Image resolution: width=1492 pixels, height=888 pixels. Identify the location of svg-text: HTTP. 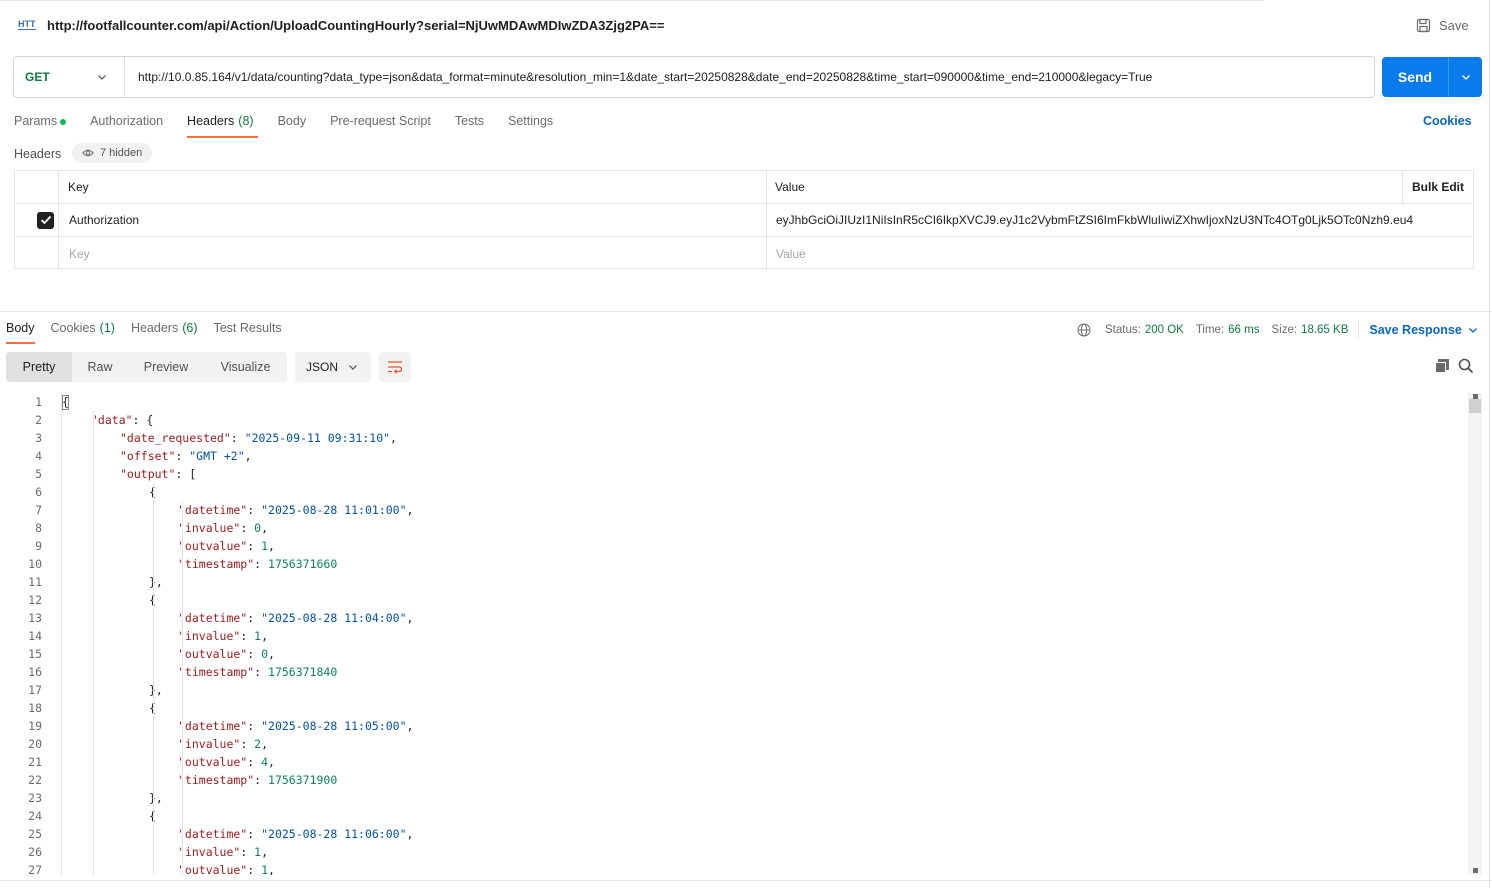
(27, 24).